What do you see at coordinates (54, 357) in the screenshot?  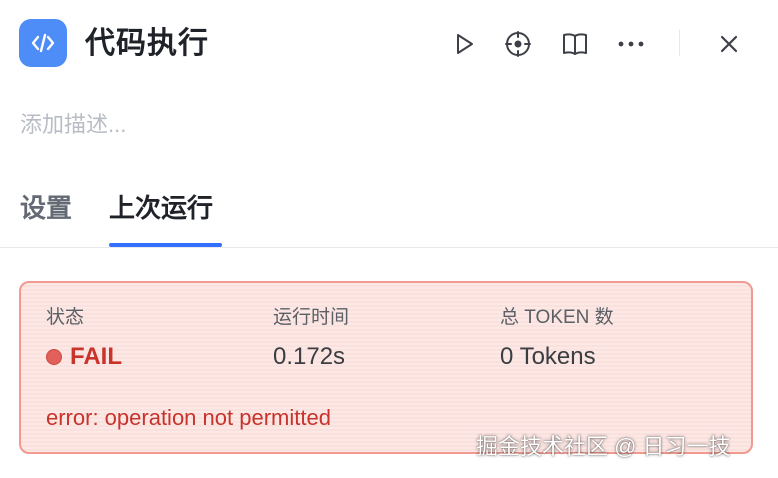 I see `fail-status-dot-icon` at bounding box center [54, 357].